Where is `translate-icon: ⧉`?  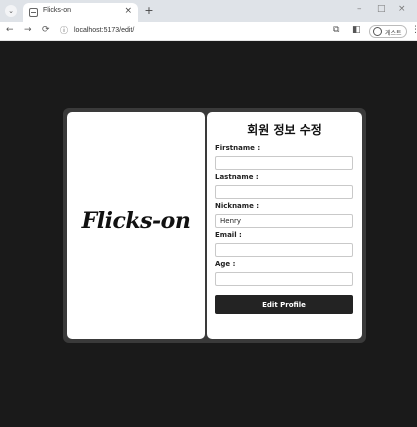
translate-icon: ⧉ is located at coordinates (336, 30).